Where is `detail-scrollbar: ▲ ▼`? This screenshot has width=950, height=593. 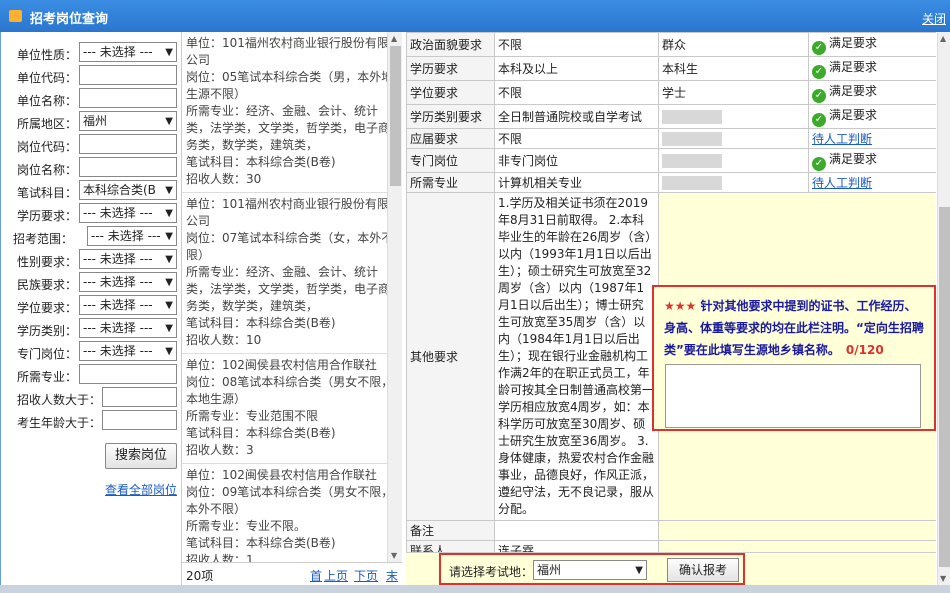
detail-scrollbar: ▲ ▼ is located at coordinates (943, 308).